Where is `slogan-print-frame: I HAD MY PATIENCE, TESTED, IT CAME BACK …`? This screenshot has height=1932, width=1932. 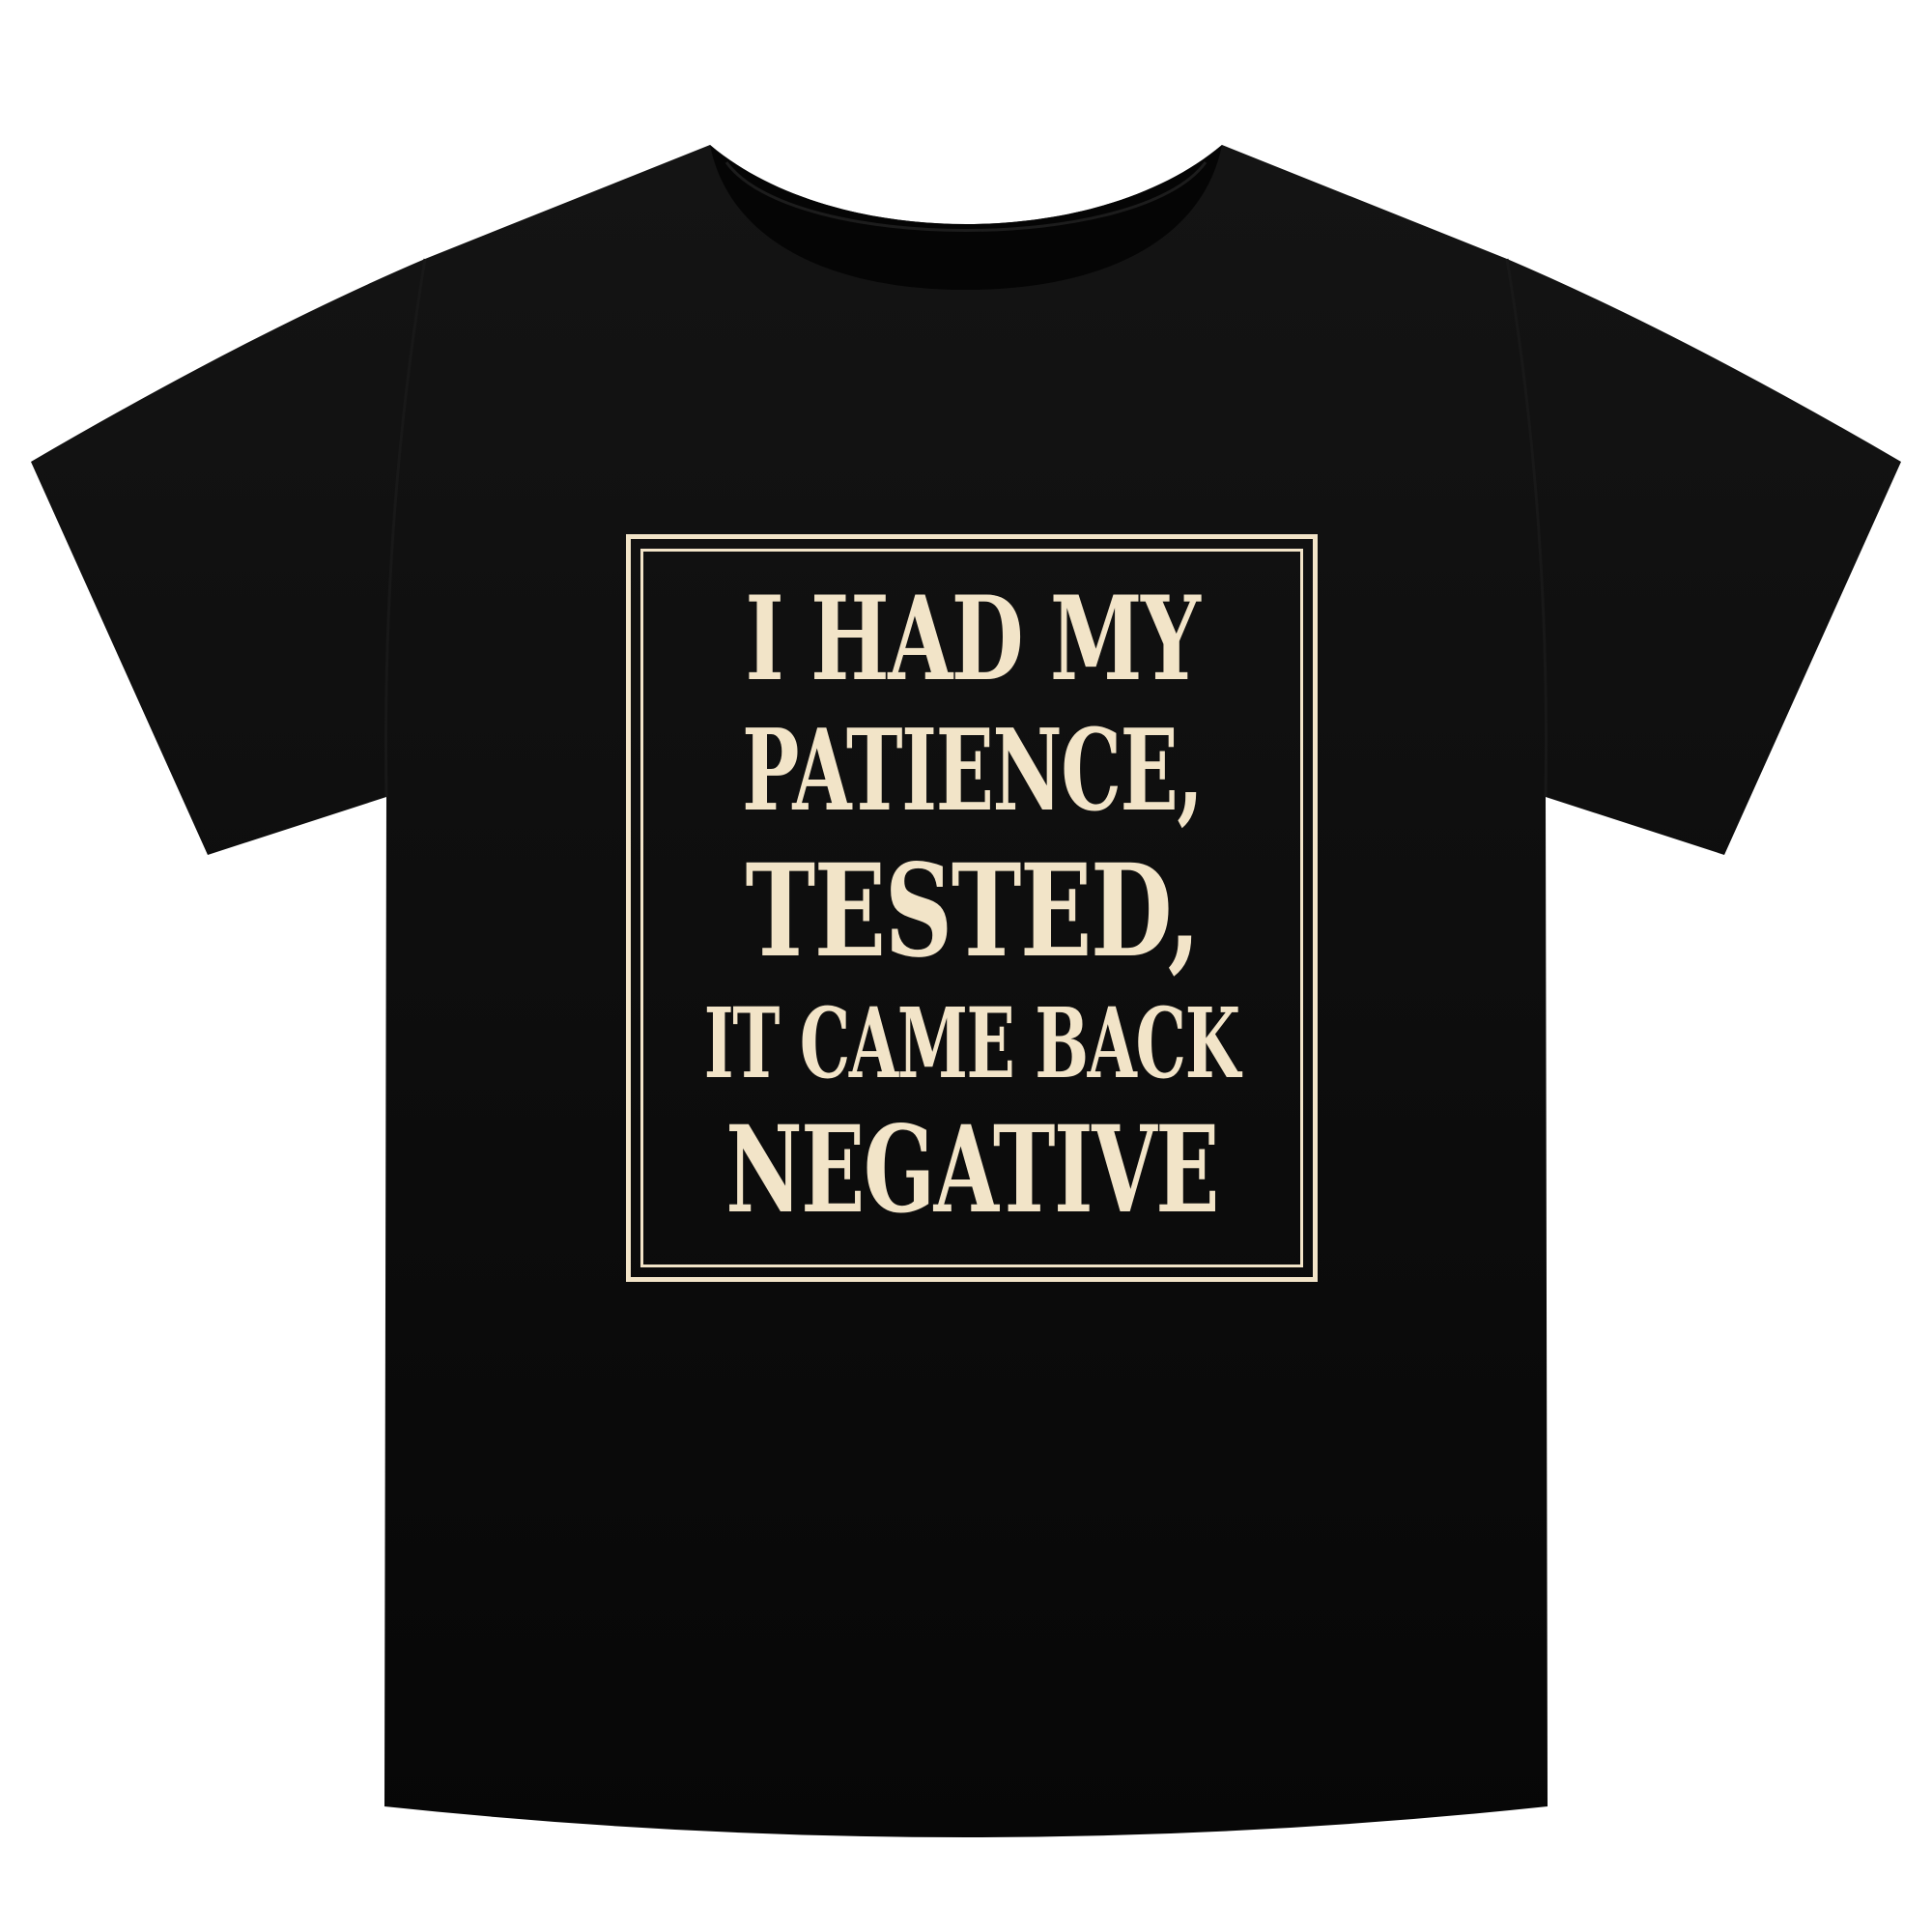
slogan-print-frame: I HAD MY PATIENCE, TESTED, IT CAME BACK … is located at coordinates (972, 908).